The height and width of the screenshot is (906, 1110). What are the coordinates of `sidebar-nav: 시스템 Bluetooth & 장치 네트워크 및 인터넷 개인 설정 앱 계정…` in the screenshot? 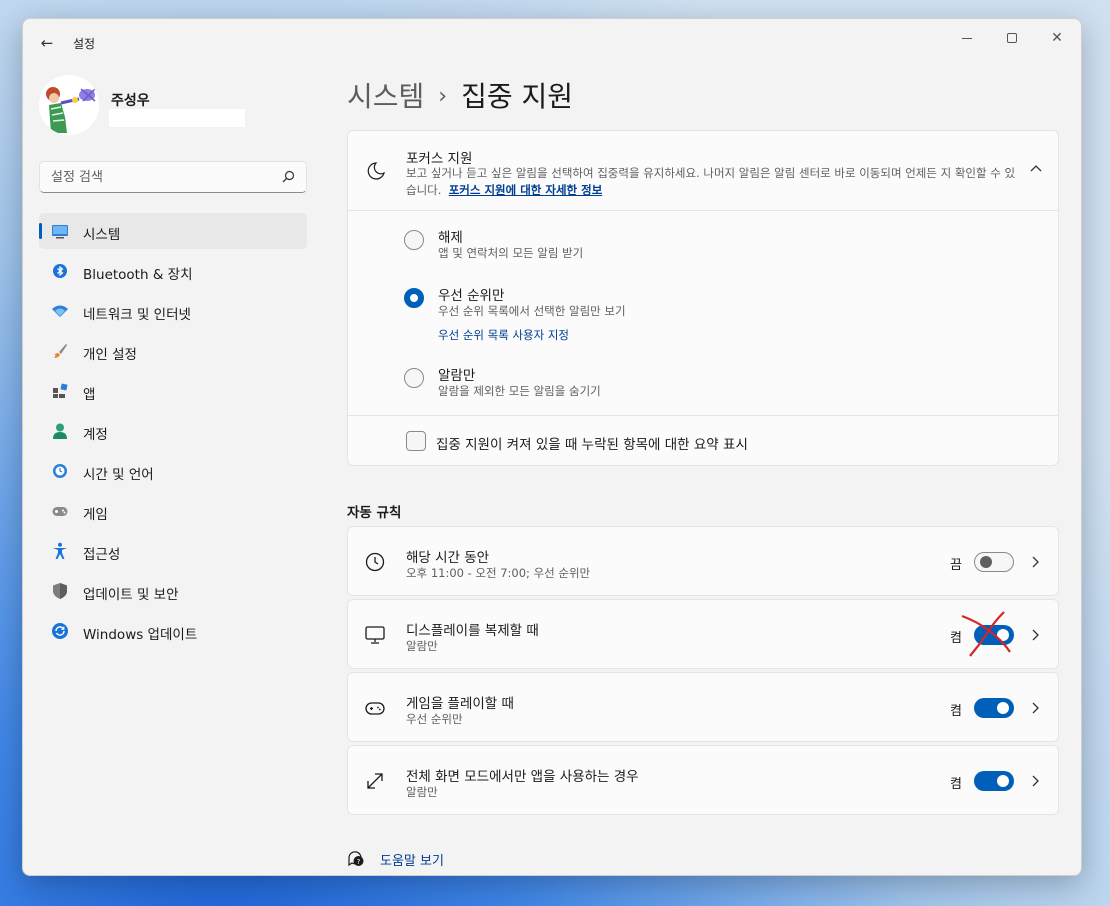 It's located at (173, 433).